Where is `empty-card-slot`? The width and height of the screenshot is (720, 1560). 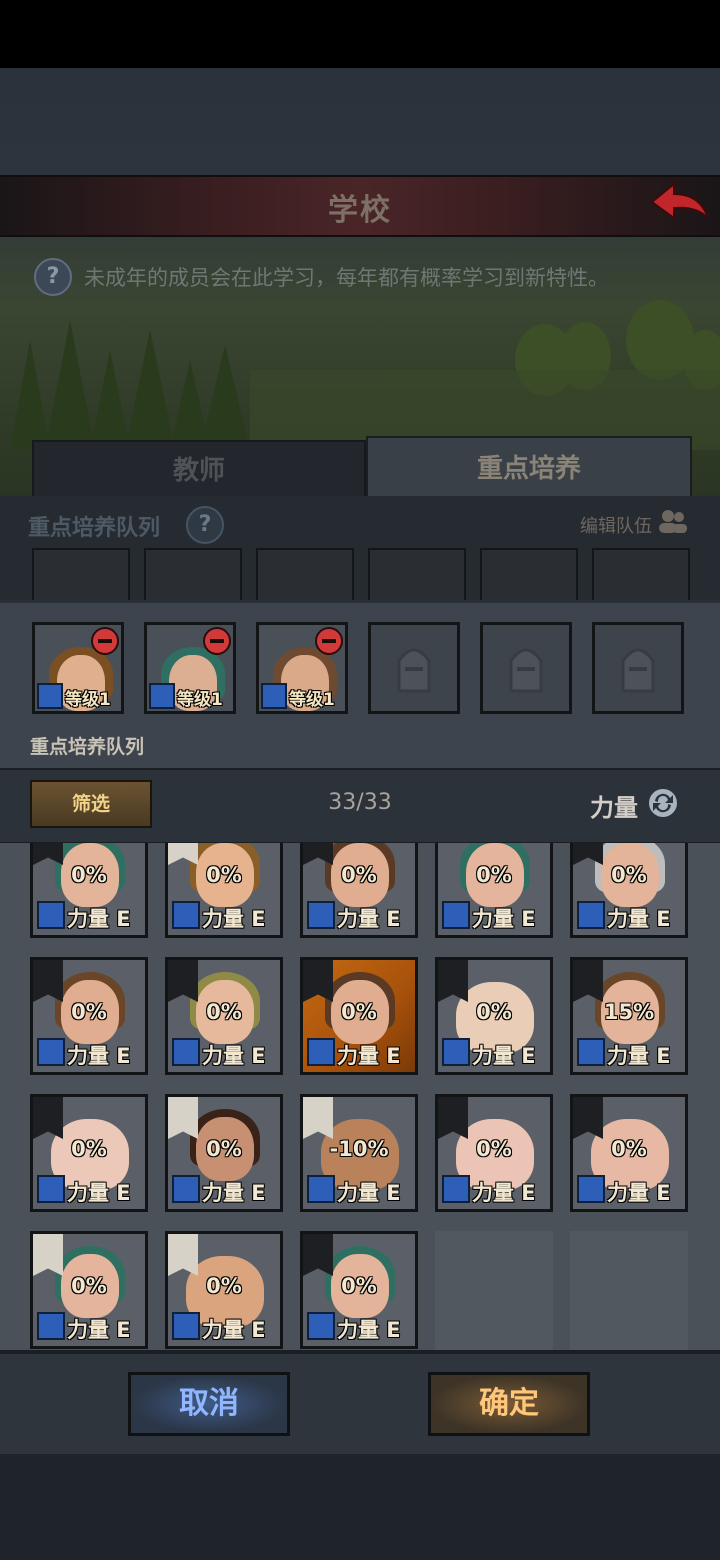
empty-card-slot is located at coordinates (494, 1290).